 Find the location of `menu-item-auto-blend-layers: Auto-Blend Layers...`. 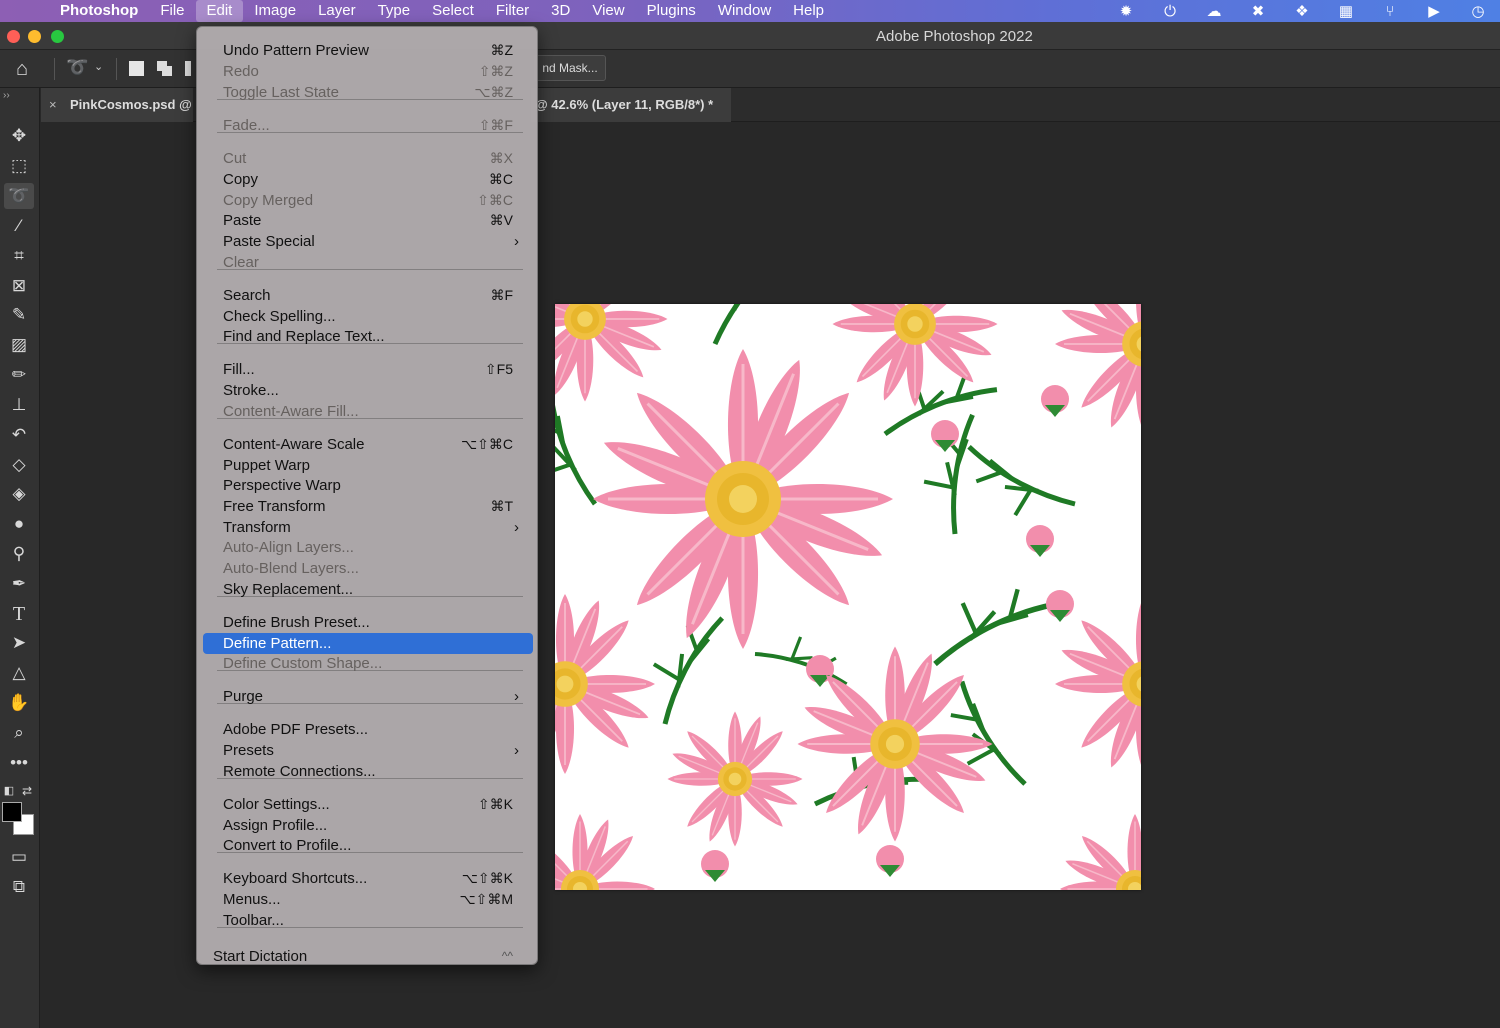

menu-item-auto-blend-layers: Auto-Blend Layers... is located at coordinates (368, 568).